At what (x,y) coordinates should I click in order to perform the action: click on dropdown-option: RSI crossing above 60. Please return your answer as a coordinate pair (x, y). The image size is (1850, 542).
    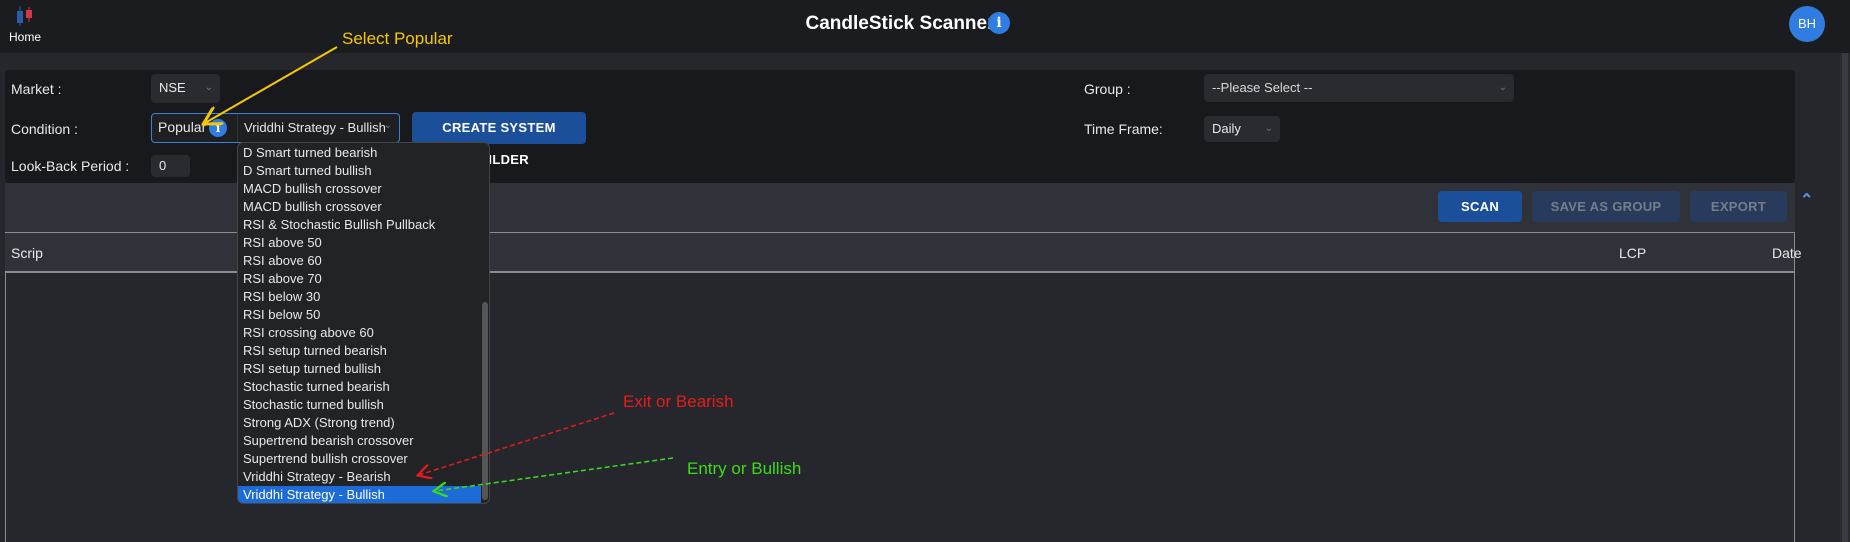
    Looking at the image, I should click on (359, 333).